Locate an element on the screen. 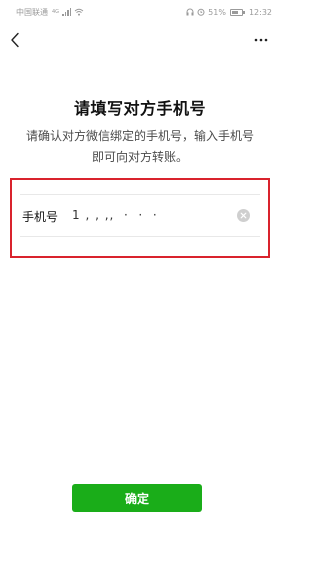 This screenshot has width=320, height=565. page-subtitle: 请确认对方微信绑定的手机号，输入手机号 即可向对方转账。 is located at coordinates (140, 147).